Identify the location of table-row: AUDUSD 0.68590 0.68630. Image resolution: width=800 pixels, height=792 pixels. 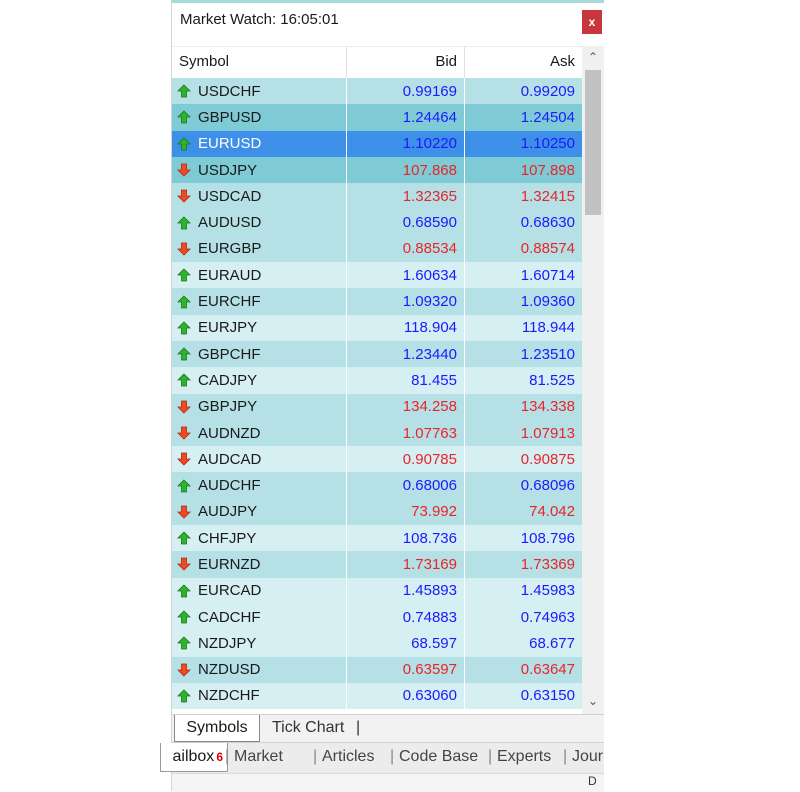
(377, 222).